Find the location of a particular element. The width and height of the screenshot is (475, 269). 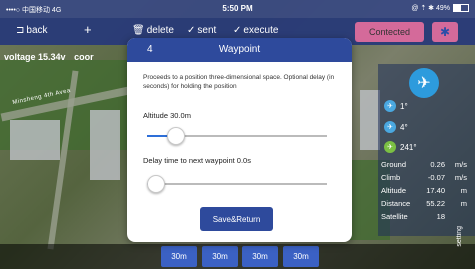

height-button-2: 30m is located at coordinates (220, 256).